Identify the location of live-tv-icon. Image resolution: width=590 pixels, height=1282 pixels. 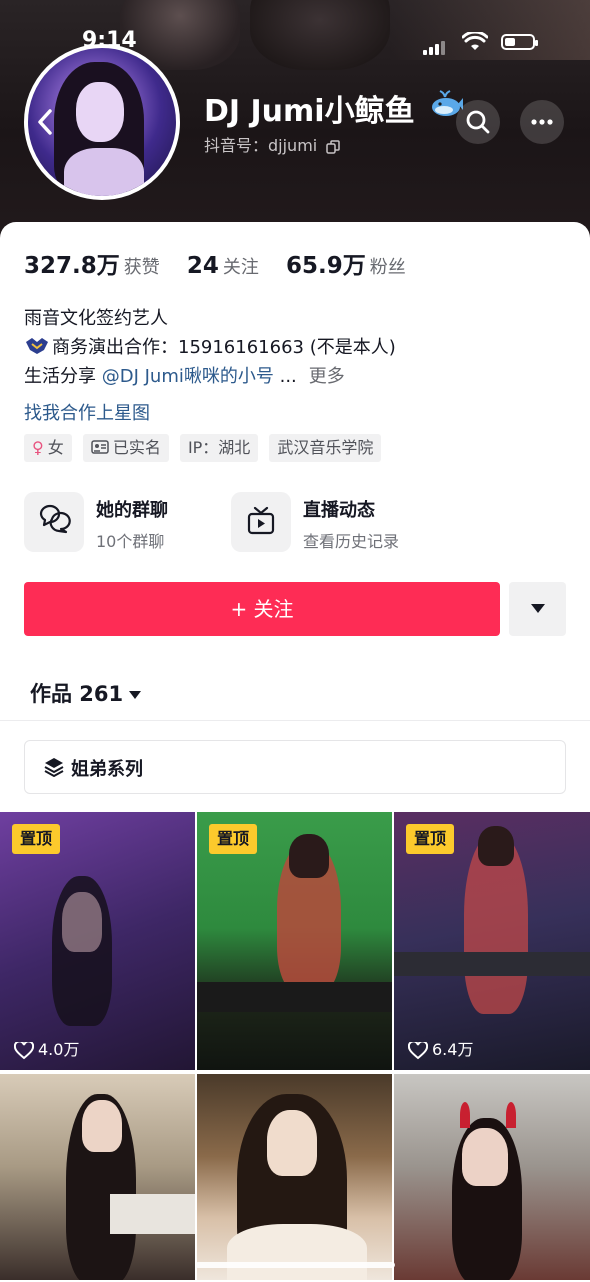
(261, 522).